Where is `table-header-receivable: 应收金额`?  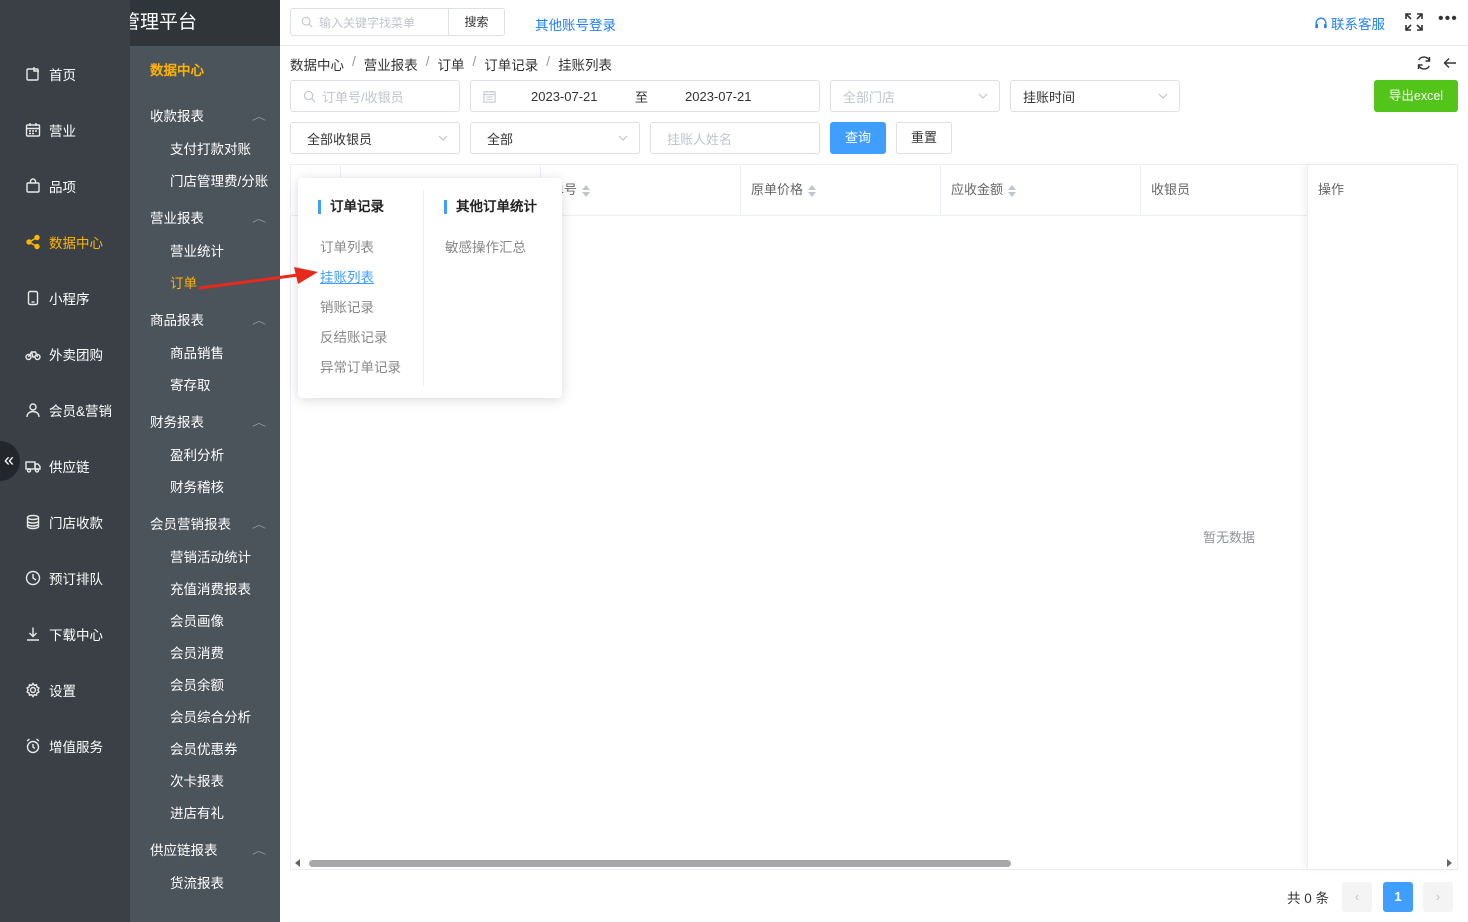
table-header-receivable: 应收金额 is located at coordinates (1041, 190).